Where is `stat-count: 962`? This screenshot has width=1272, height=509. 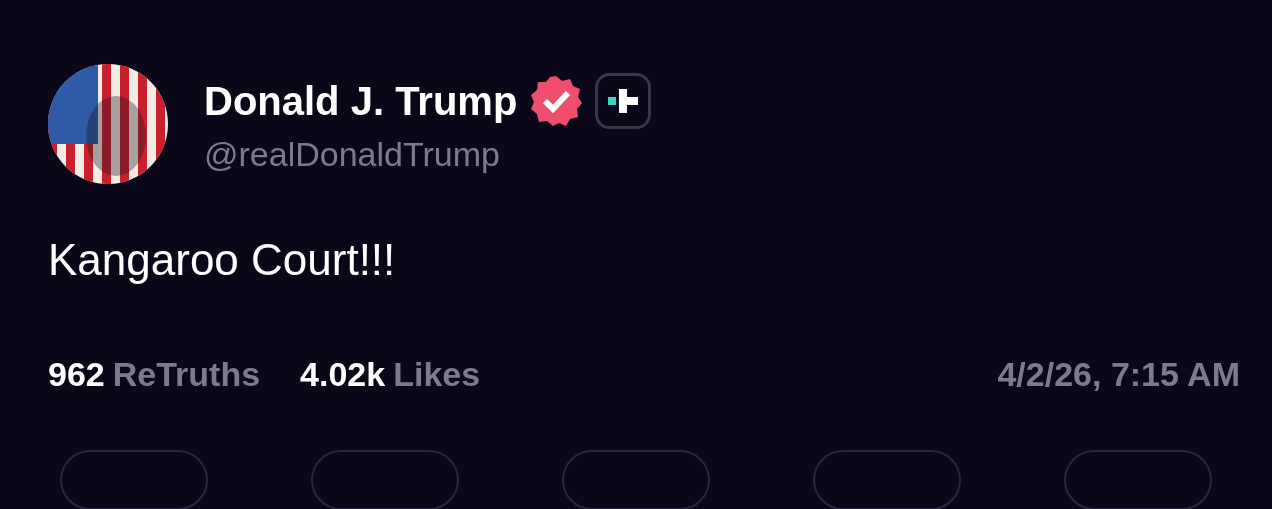 stat-count: 962 is located at coordinates (76, 374).